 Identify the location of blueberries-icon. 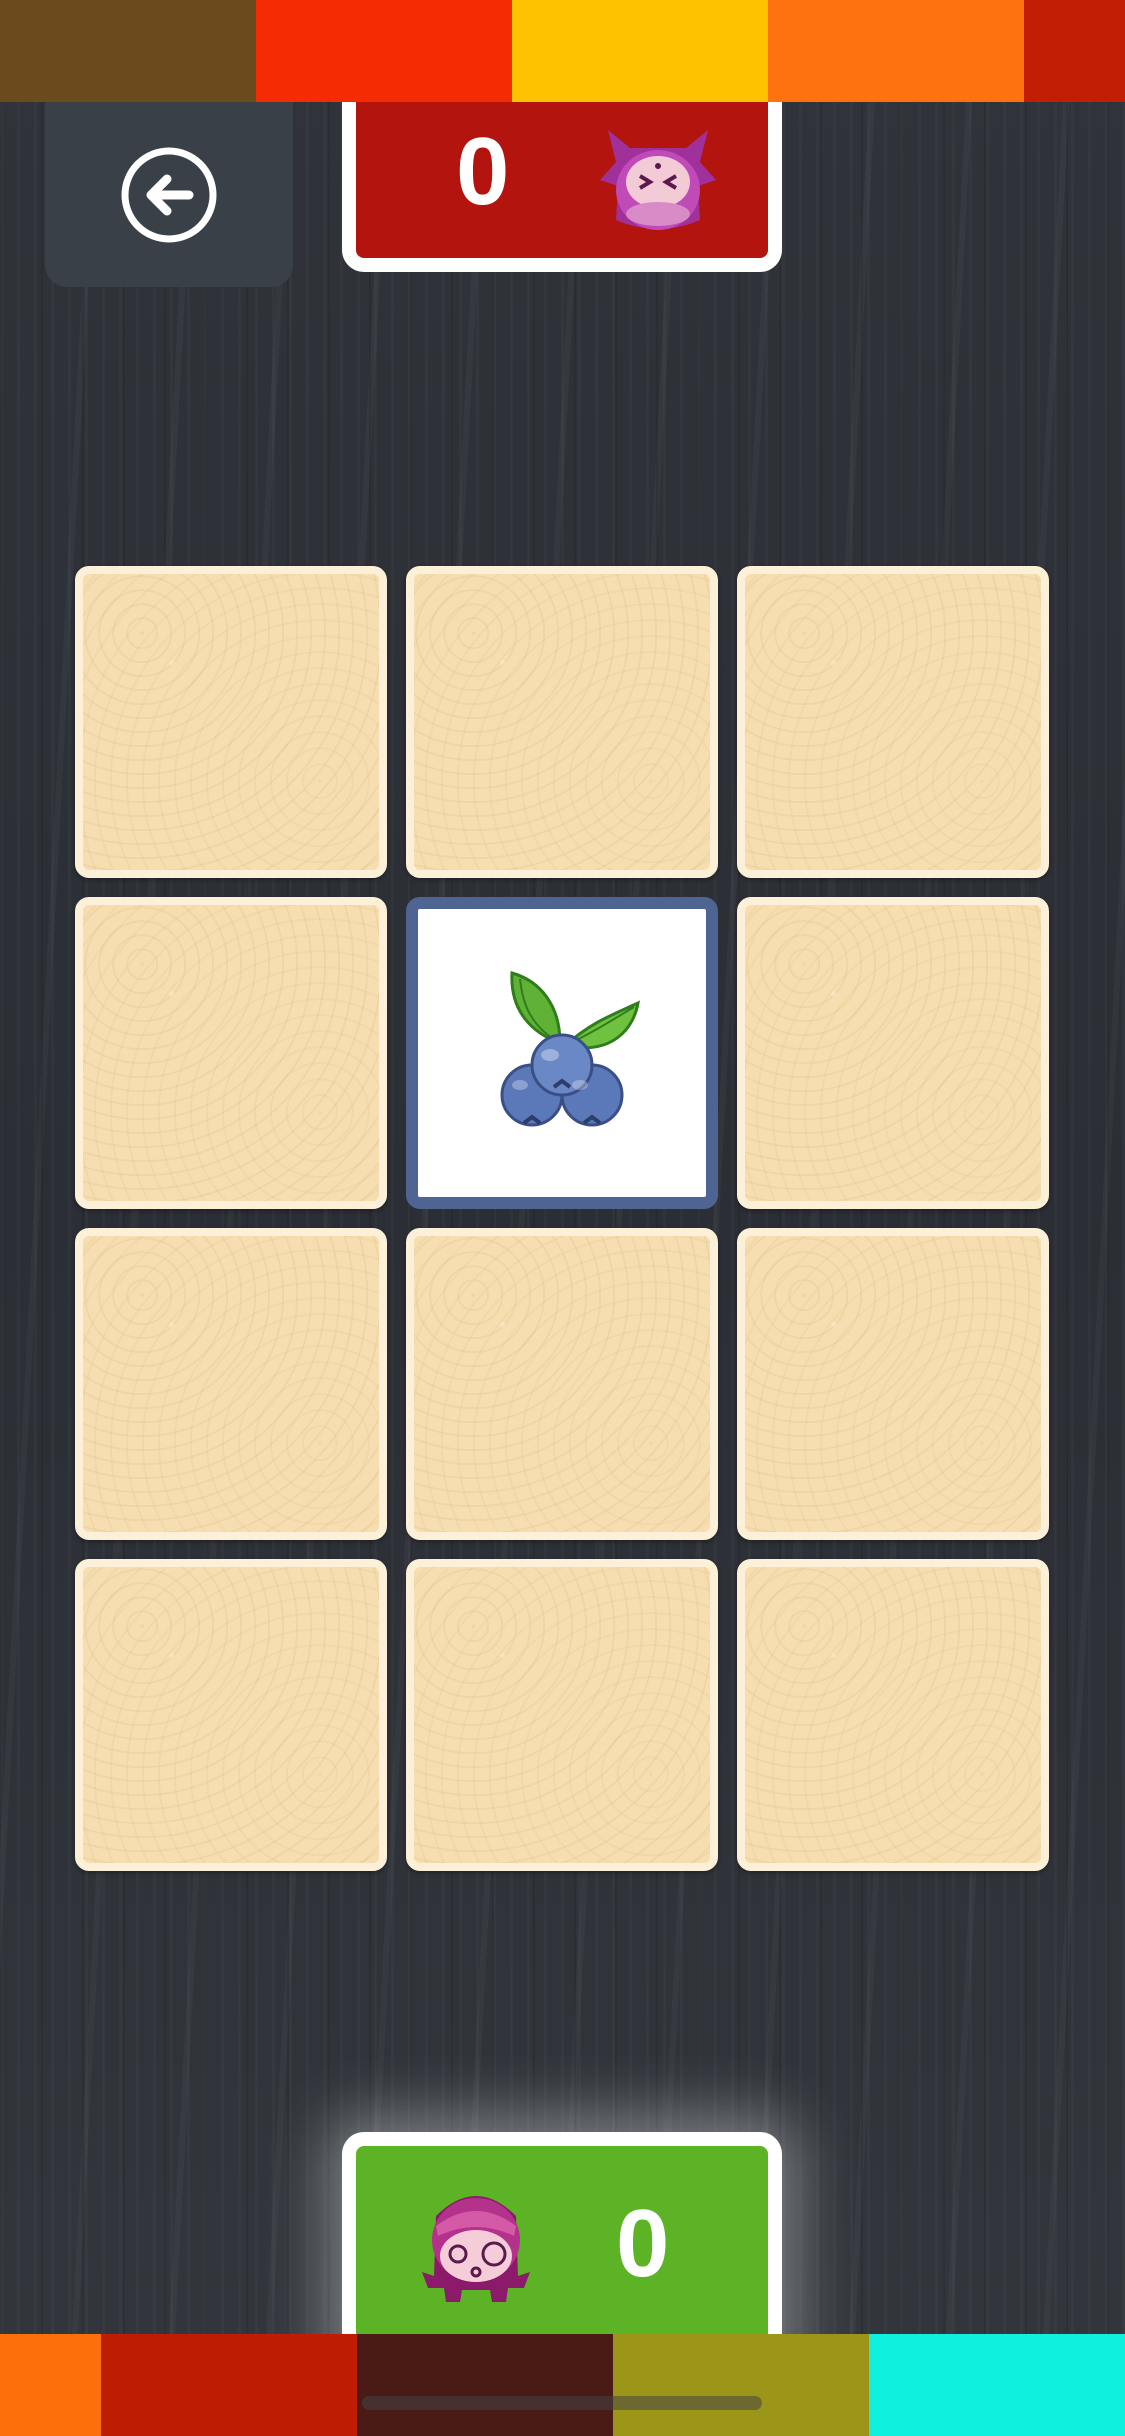
(570, 1049).